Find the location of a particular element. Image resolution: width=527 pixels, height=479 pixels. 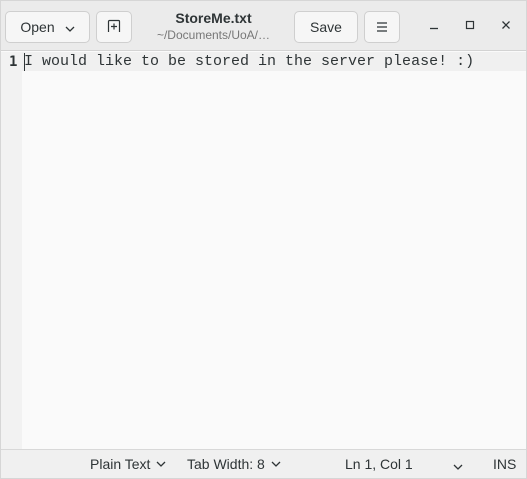

main-menu-button is located at coordinates (382, 27).